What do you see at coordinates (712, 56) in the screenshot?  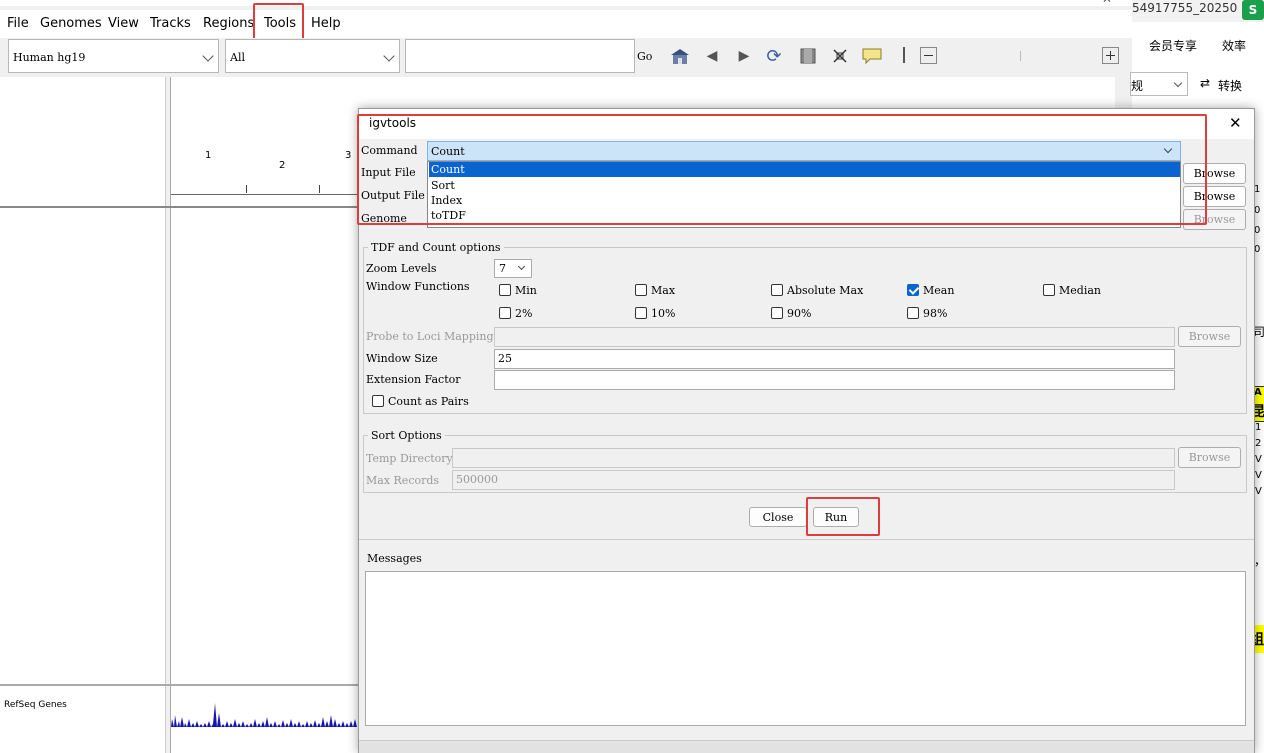 I see `back-icon: ◀` at bounding box center [712, 56].